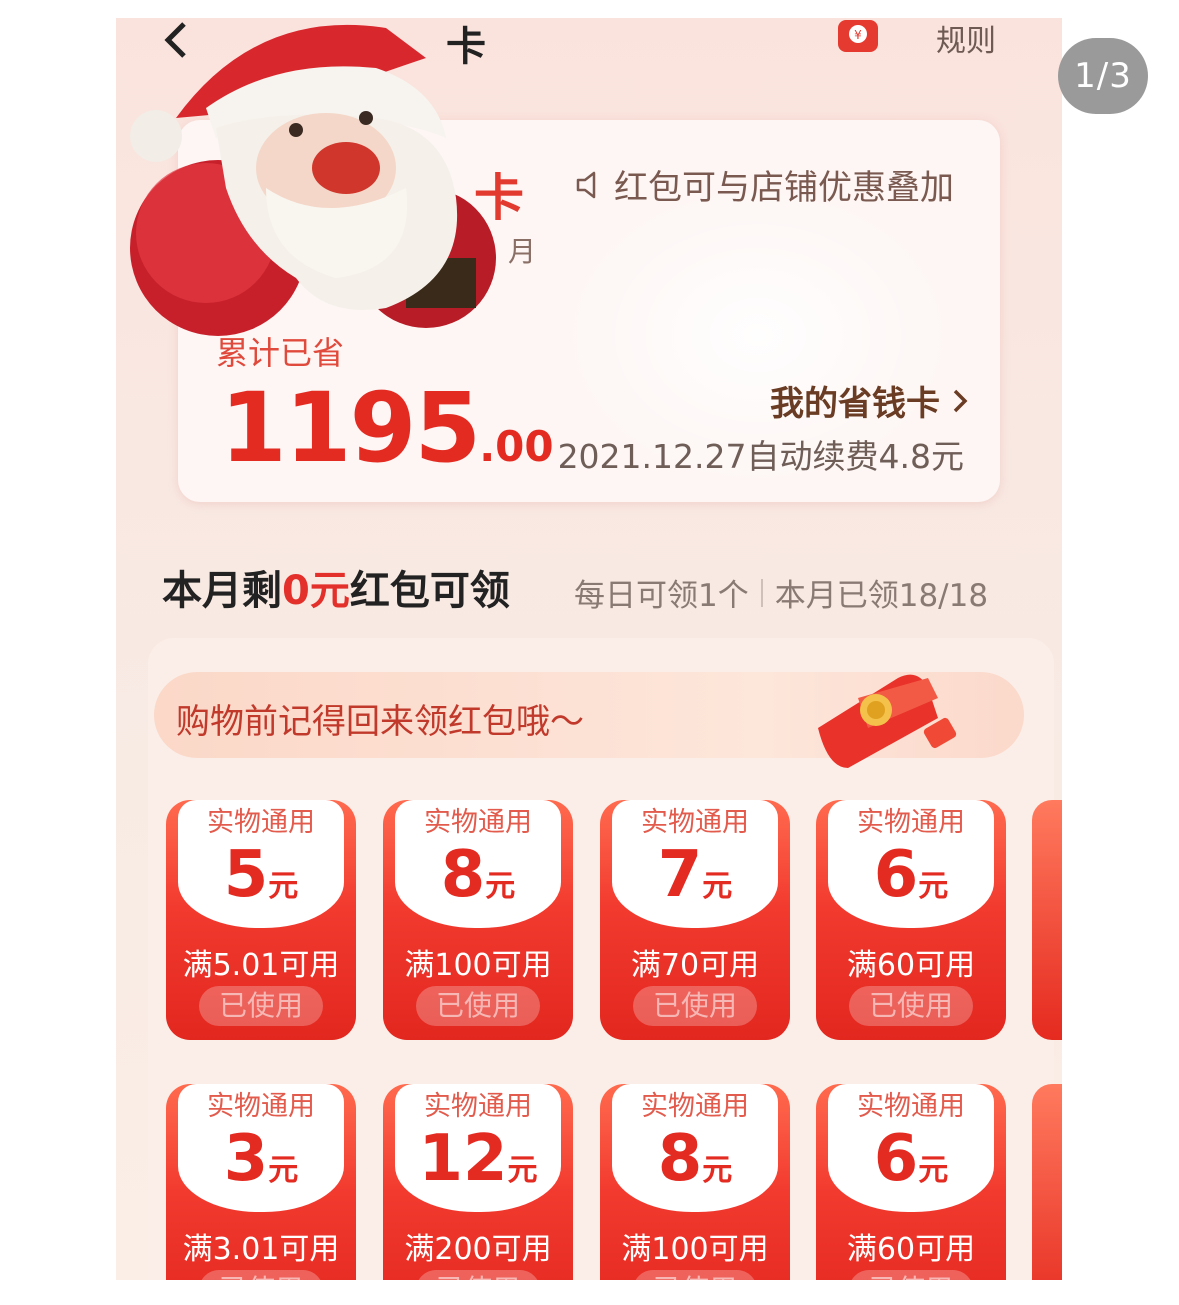 This screenshot has height=1305, width=1179. What do you see at coordinates (516, 446) in the screenshot?
I see `saved-amount-decimal: .00` at bounding box center [516, 446].